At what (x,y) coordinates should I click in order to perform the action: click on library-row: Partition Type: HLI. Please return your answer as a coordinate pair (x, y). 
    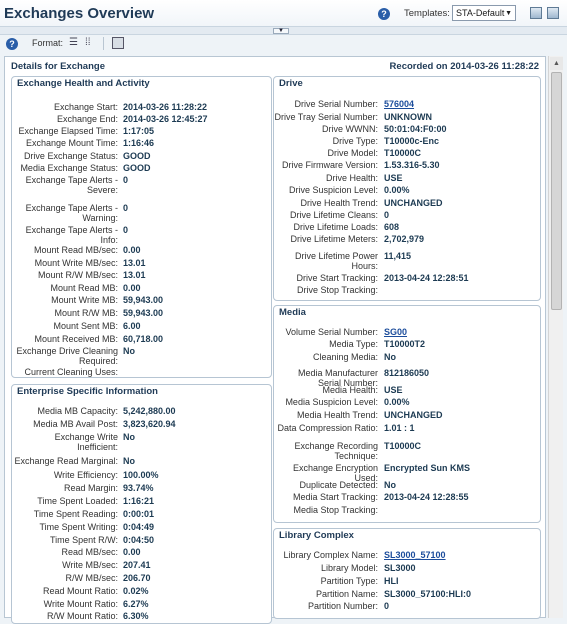
    Looking at the image, I should click on (407, 582).